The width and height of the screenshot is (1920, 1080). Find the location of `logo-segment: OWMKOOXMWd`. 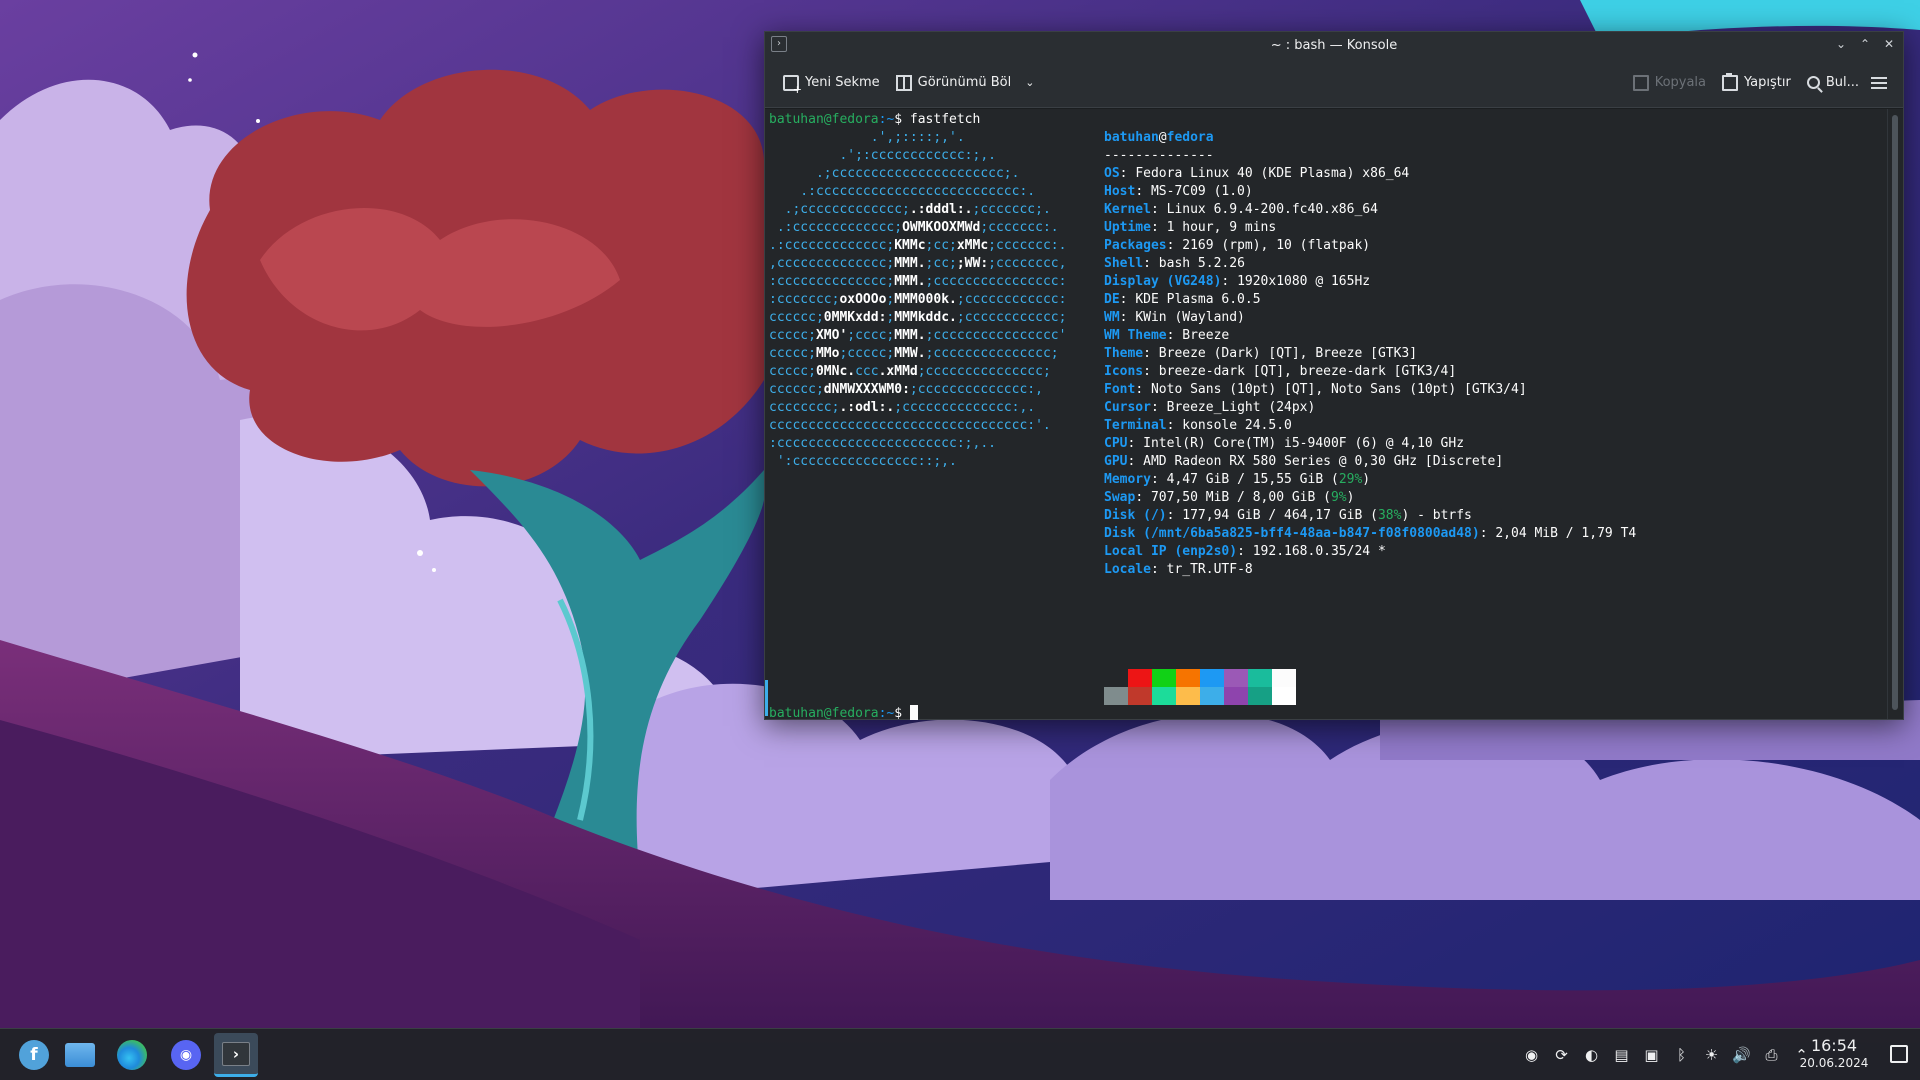

logo-segment: OWMKOOXMWd is located at coordinates (941, 227).